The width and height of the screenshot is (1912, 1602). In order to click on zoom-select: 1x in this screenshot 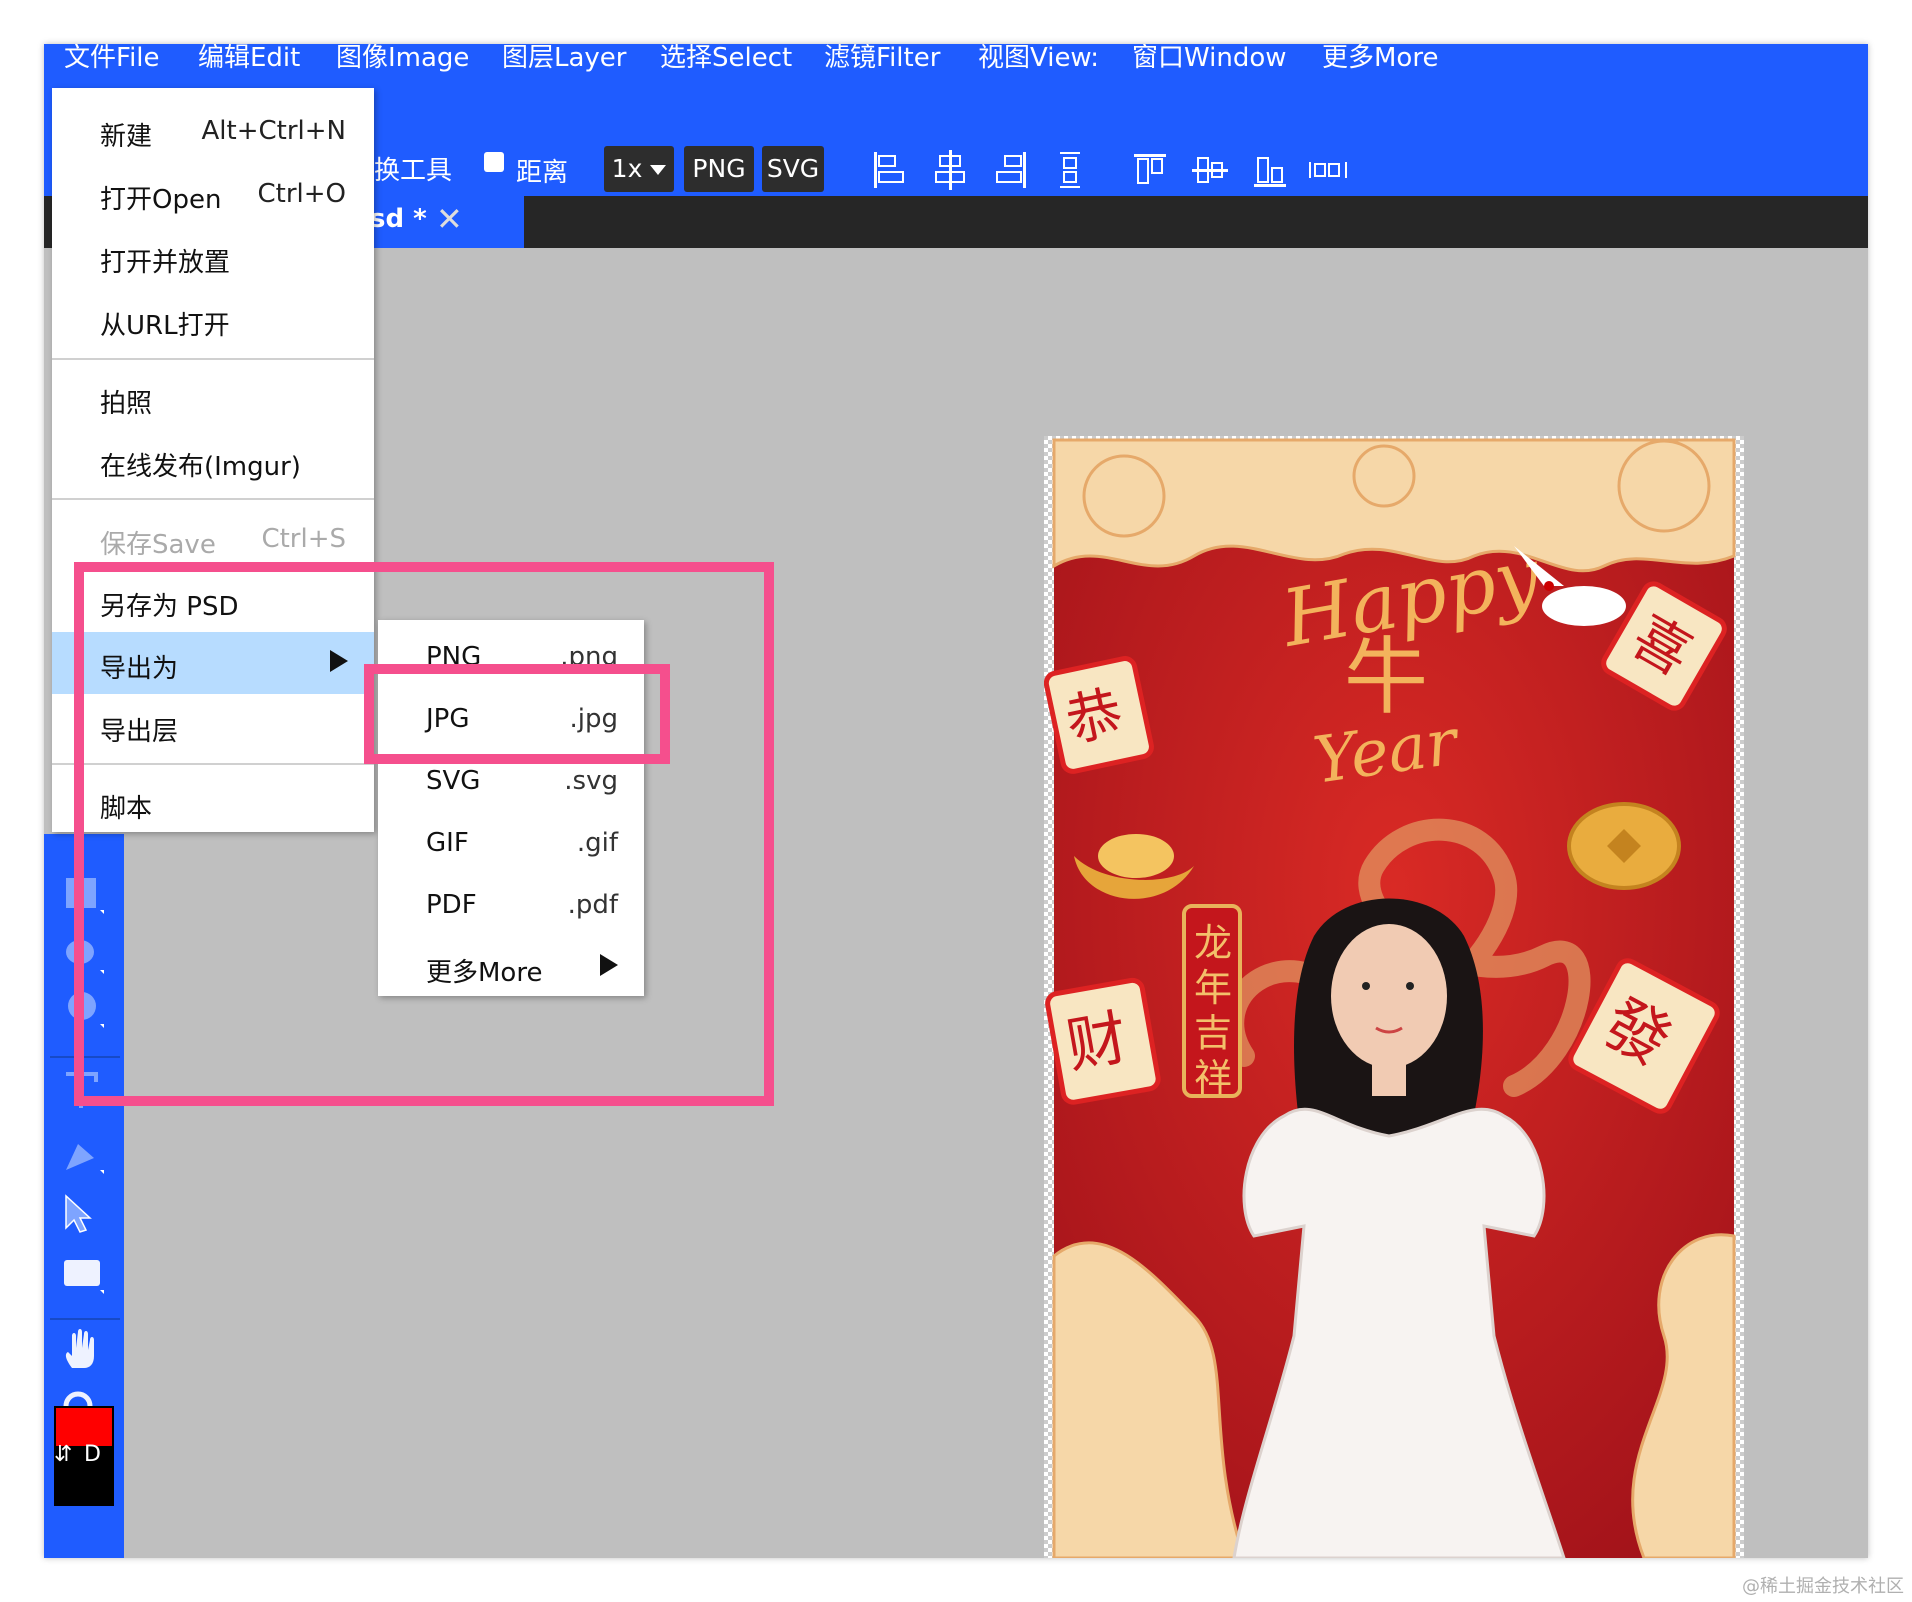, I will do `click(639, 169)`.